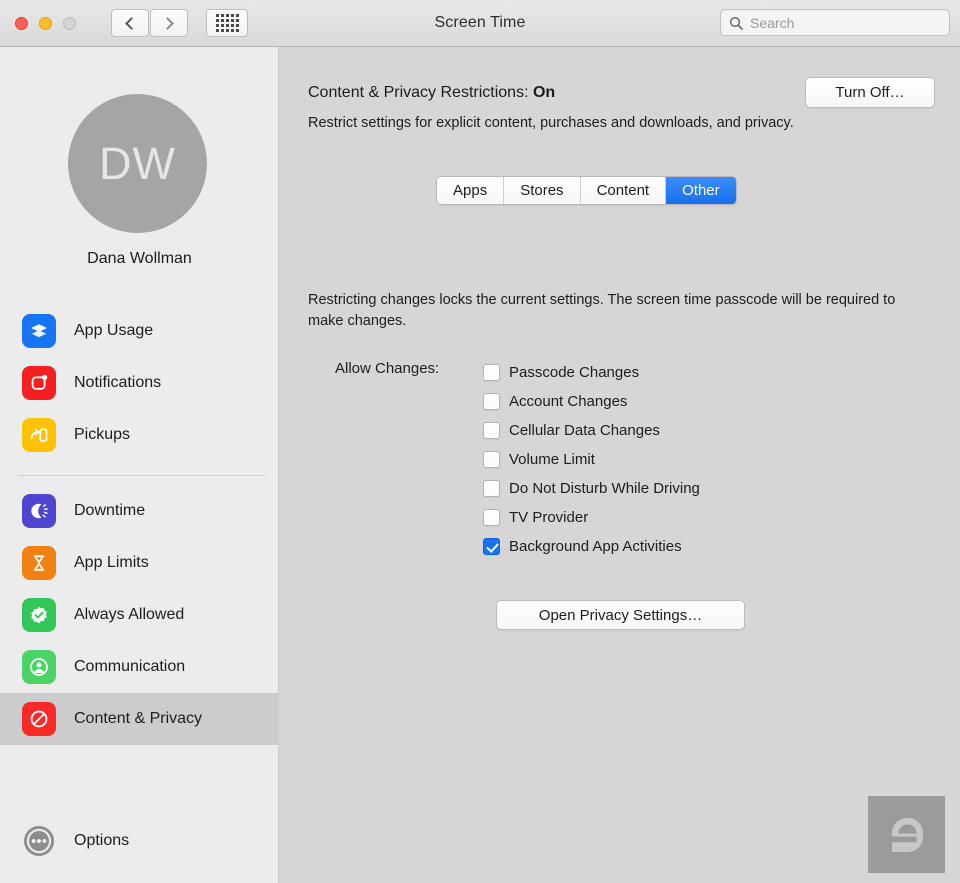 The height and width of the screenshot is (883, 960). I want to click on search-icon, so click(736, 23).